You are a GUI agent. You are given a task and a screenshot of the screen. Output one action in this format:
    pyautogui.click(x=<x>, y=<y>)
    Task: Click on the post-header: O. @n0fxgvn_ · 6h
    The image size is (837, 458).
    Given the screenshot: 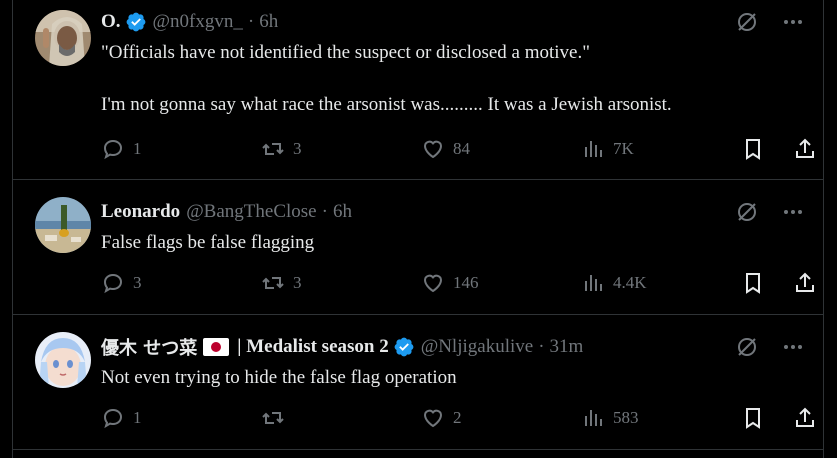 What is the action you would take?
    pyautogui.click(x=189, y=22)
    